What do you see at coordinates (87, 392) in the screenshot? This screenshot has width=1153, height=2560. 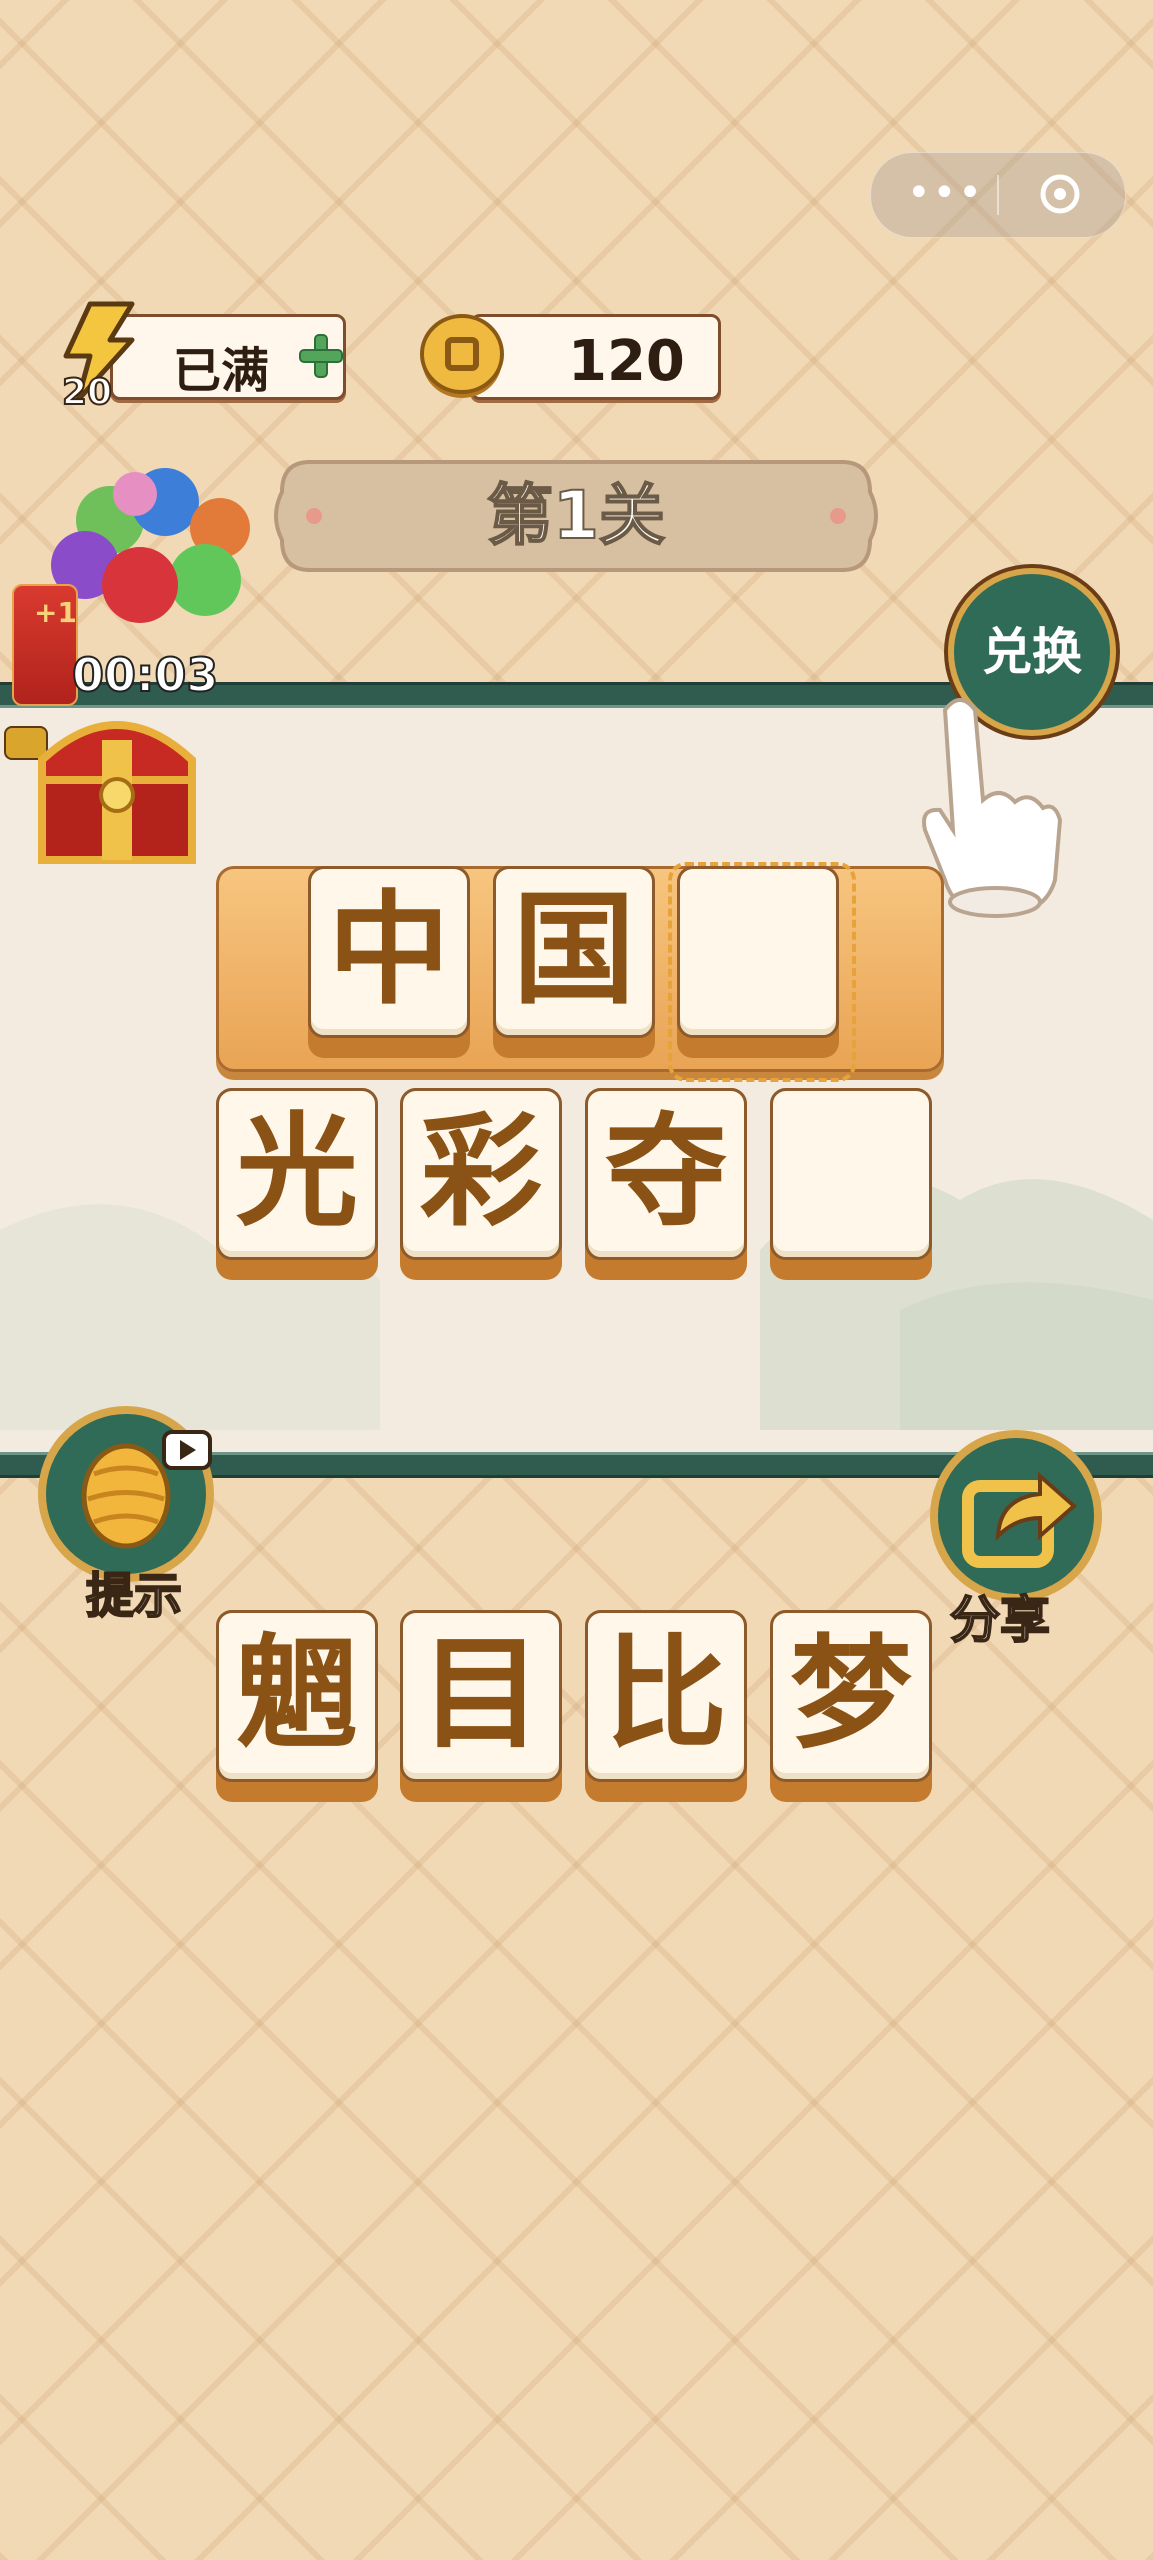 I see `energy-count: 20` at bounding box center [87, 392].